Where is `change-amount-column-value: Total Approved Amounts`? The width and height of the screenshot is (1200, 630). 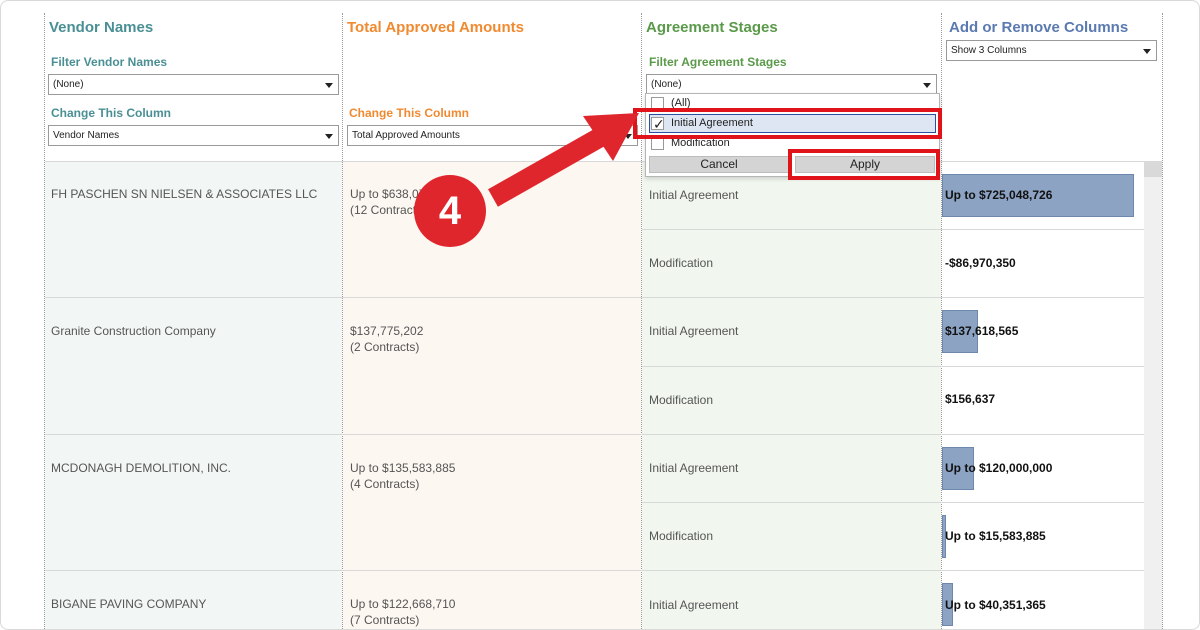
change-amount-column-value: Total Approved Amounts is located at coordinates (406, 135).